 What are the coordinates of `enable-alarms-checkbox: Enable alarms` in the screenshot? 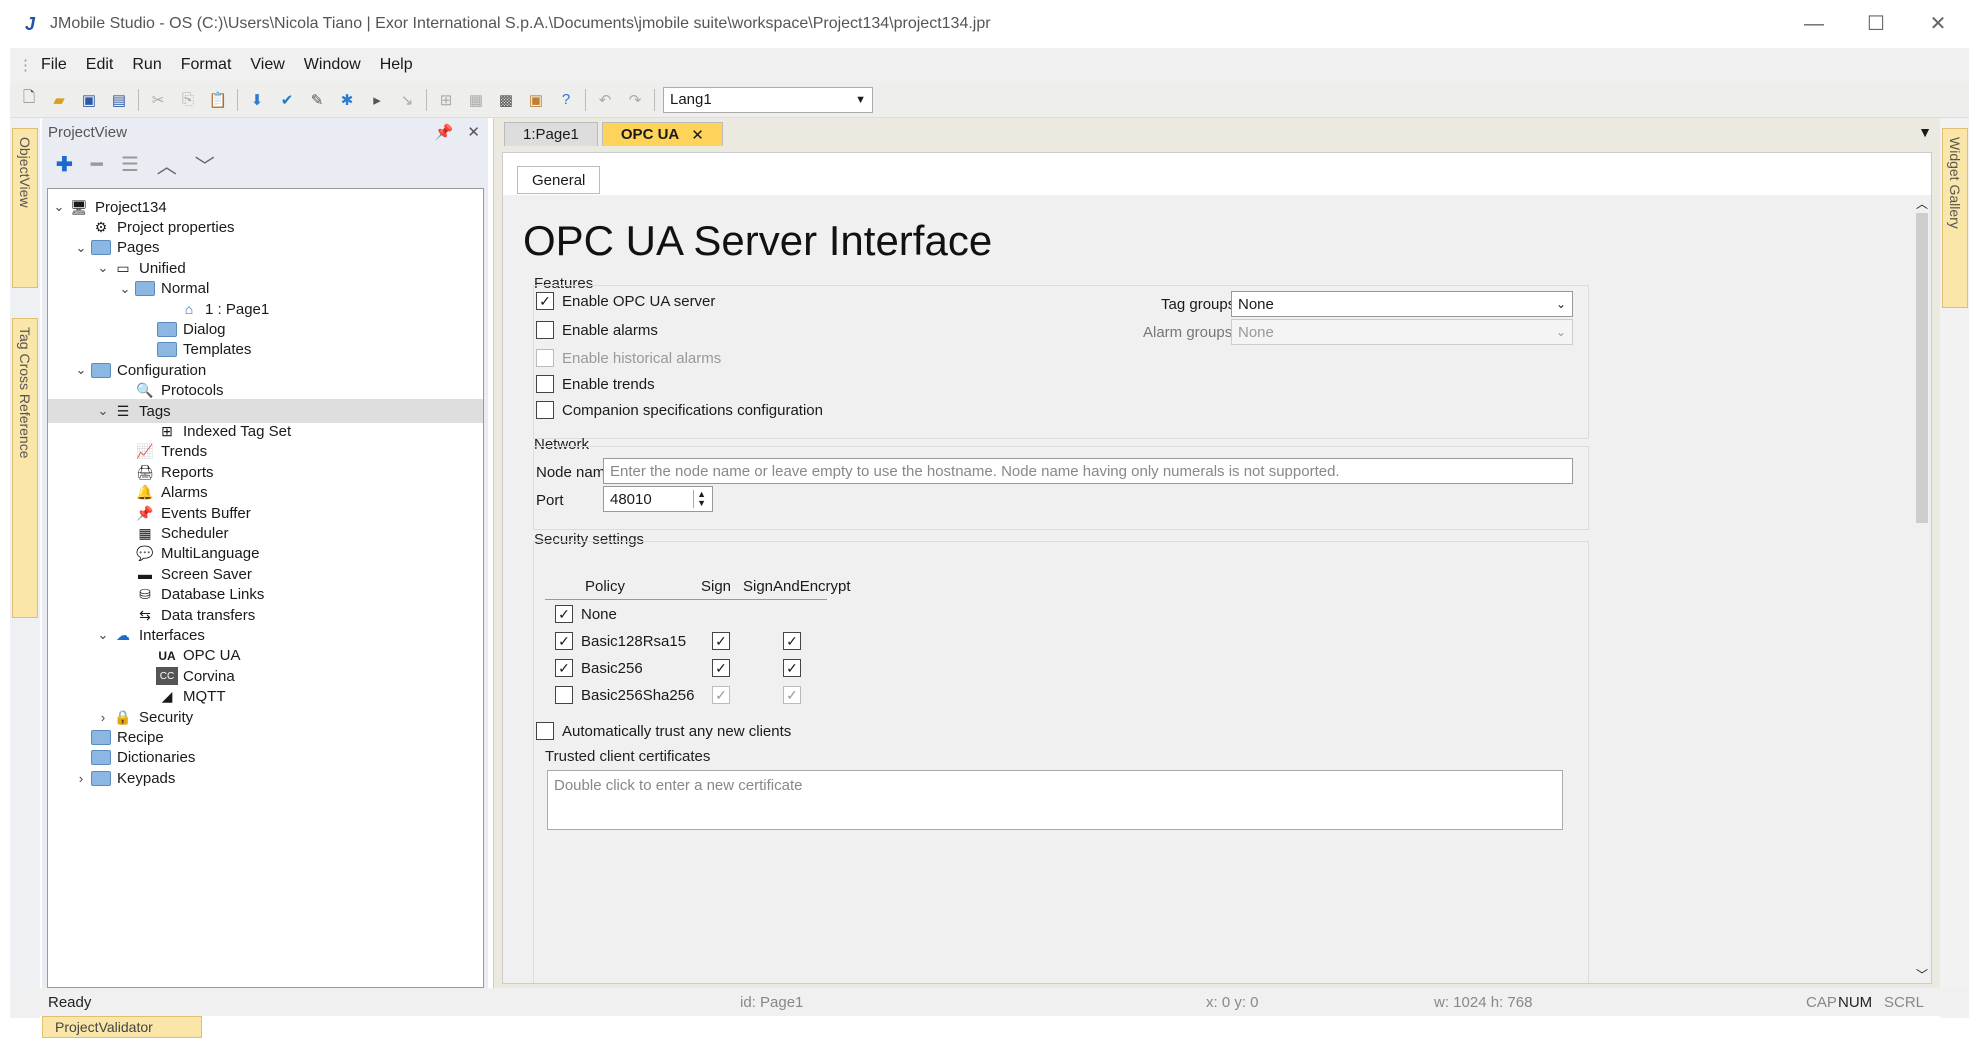 It's located at (597, 330).